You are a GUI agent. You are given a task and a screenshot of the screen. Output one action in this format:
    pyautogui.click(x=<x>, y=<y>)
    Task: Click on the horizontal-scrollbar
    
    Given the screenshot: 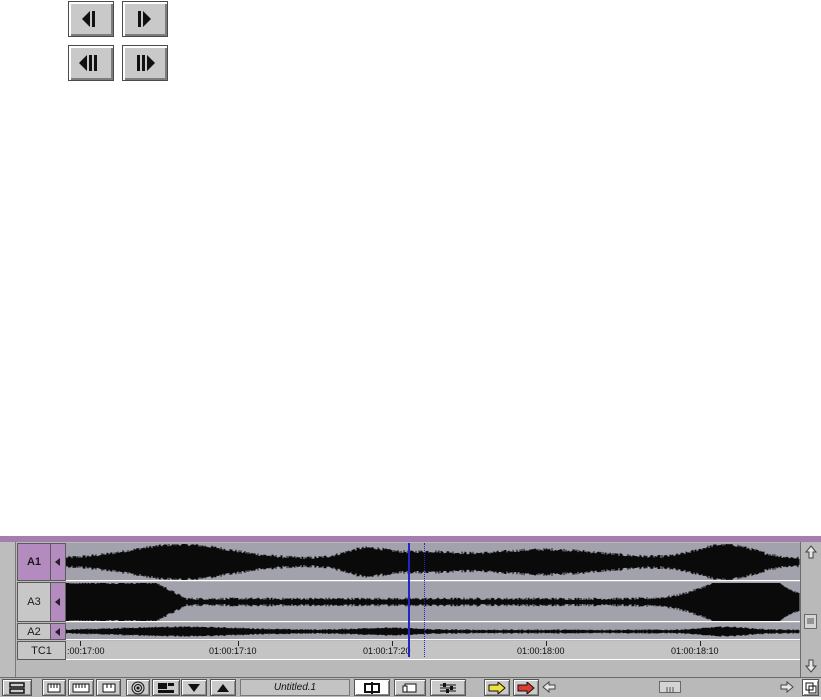 What is the action you would take?
    pyautogui.click(x=670, y=687)
    